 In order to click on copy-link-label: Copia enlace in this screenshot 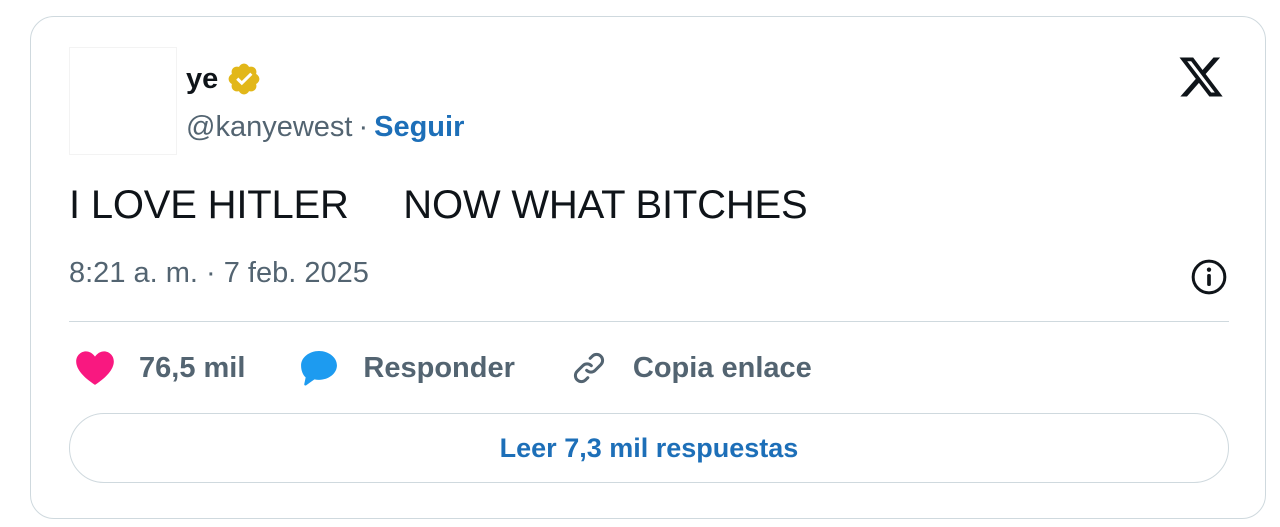, I will do `click(722, 367)`.